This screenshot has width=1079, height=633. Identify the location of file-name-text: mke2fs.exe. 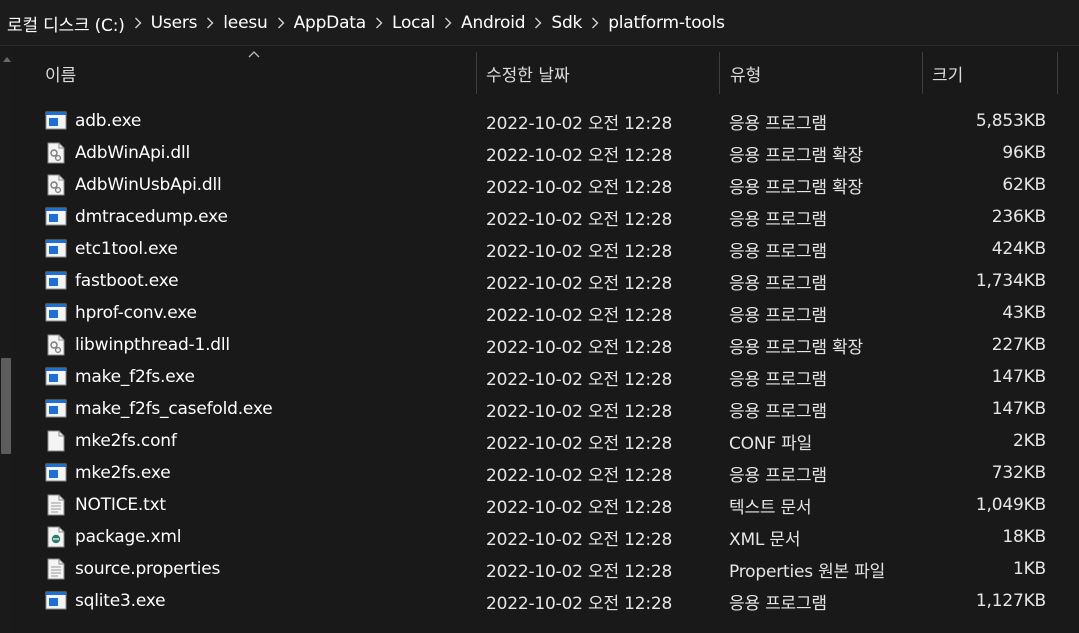
(123, 473).